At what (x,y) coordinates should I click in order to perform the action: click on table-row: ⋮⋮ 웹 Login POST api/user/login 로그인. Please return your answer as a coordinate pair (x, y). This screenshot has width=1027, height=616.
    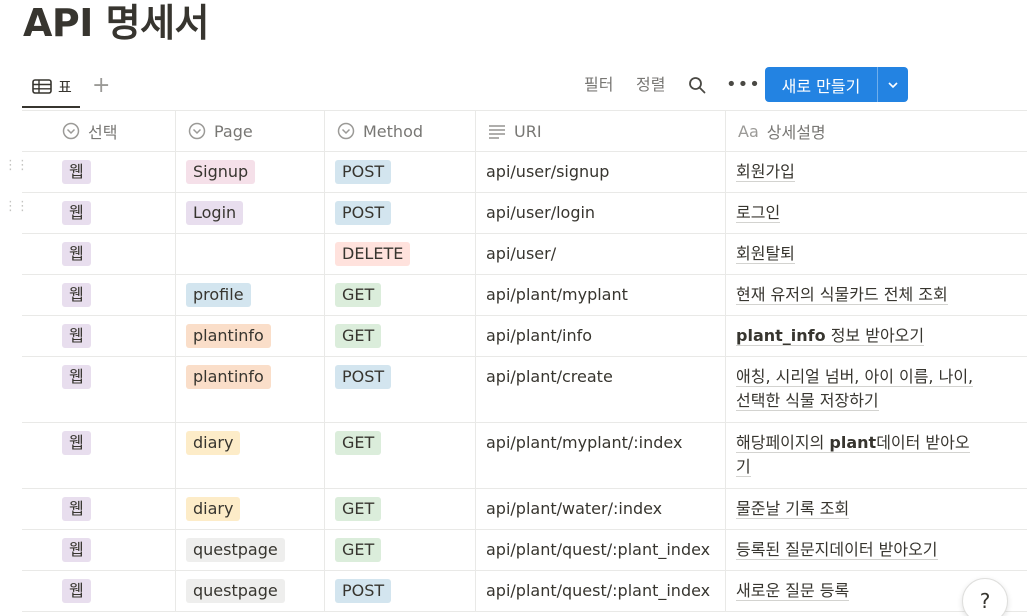
    Looking at the image, I should click on (515, 213).